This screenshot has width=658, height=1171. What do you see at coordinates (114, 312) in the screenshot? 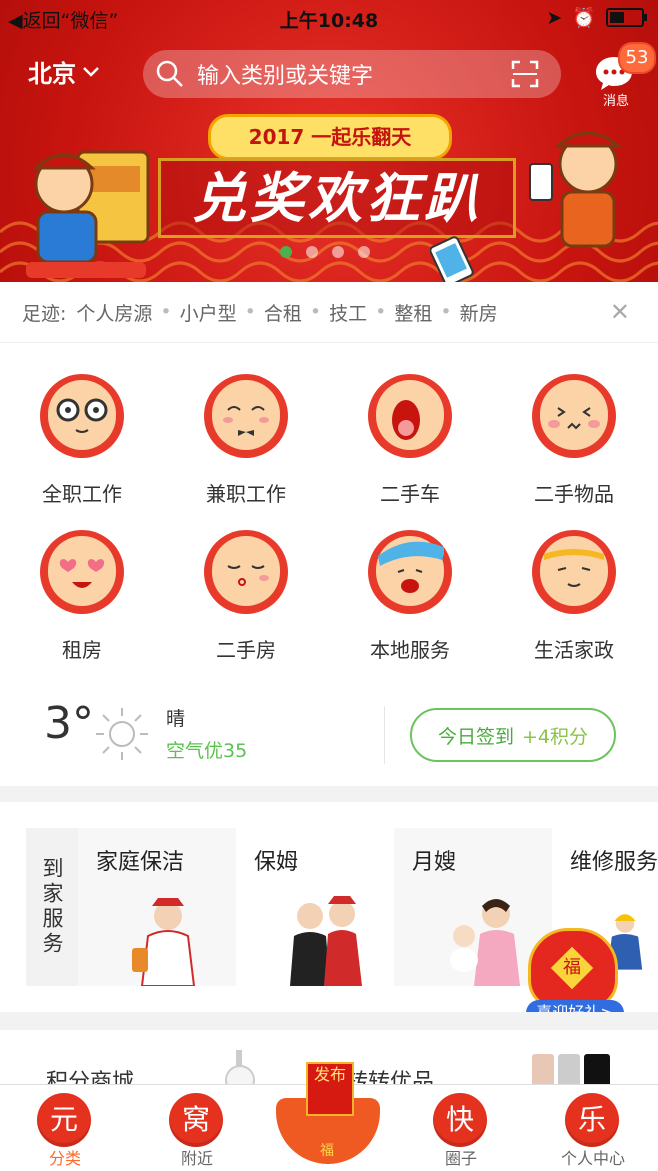
I see `footprint-item: 个人房源` at bounding box center [114, 312].